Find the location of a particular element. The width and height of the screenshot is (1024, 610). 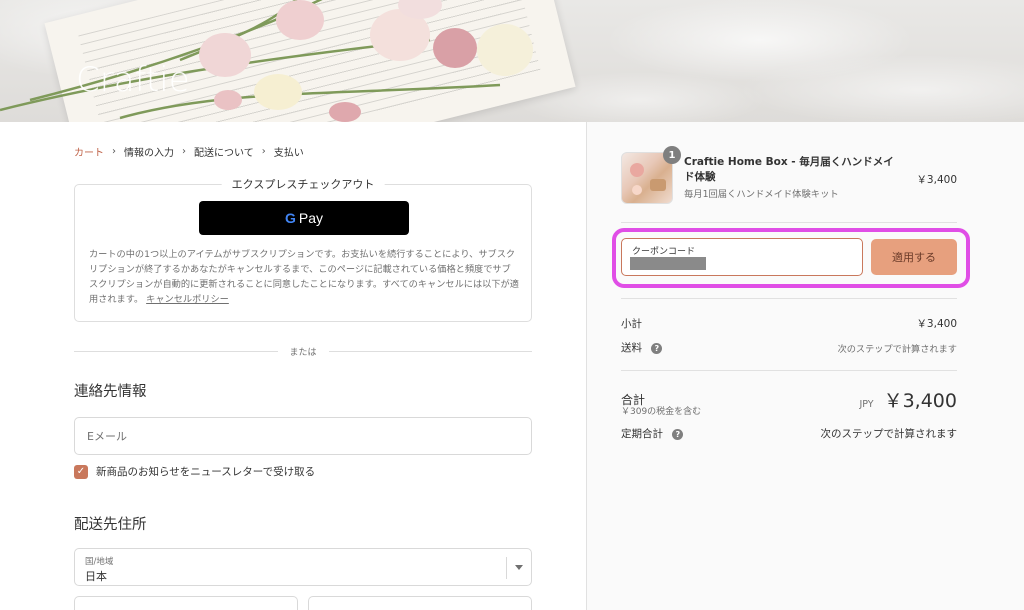

recurring-total-label: 定期合計 is located at coordinates (642, 434).